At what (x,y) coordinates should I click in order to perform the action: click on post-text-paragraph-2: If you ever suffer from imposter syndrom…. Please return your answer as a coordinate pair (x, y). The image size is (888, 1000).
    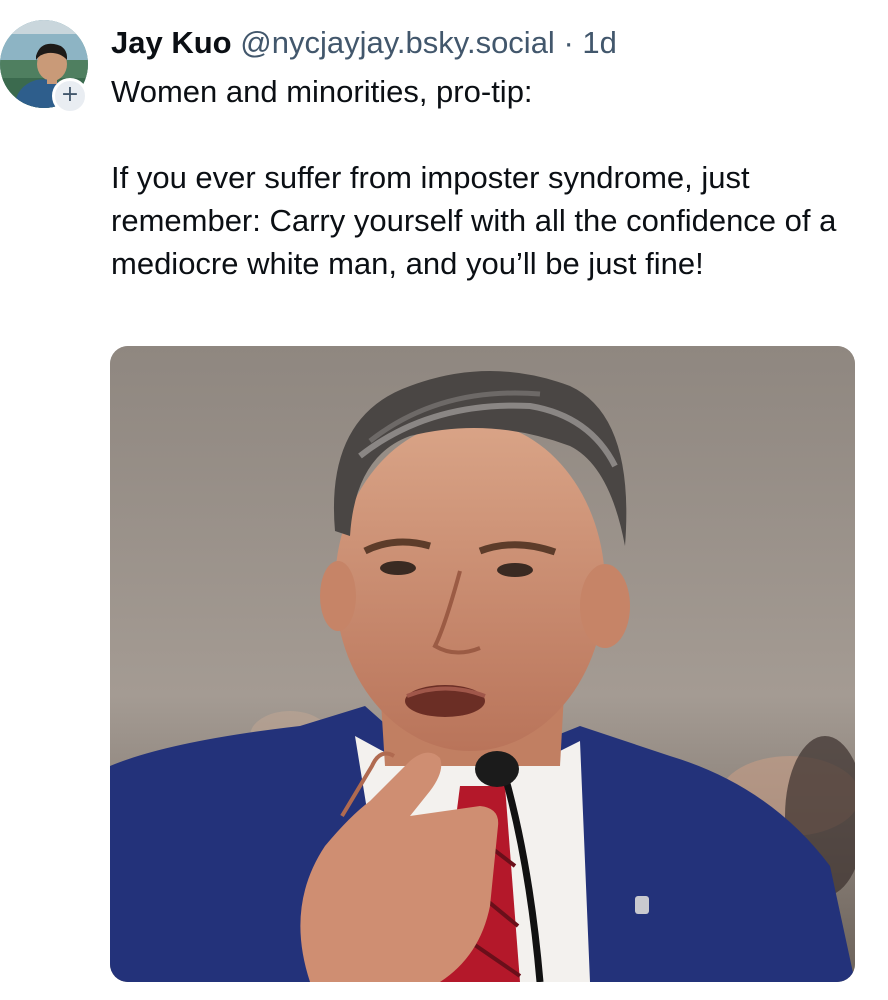
    Looking at the image, I should click on (474, 220).